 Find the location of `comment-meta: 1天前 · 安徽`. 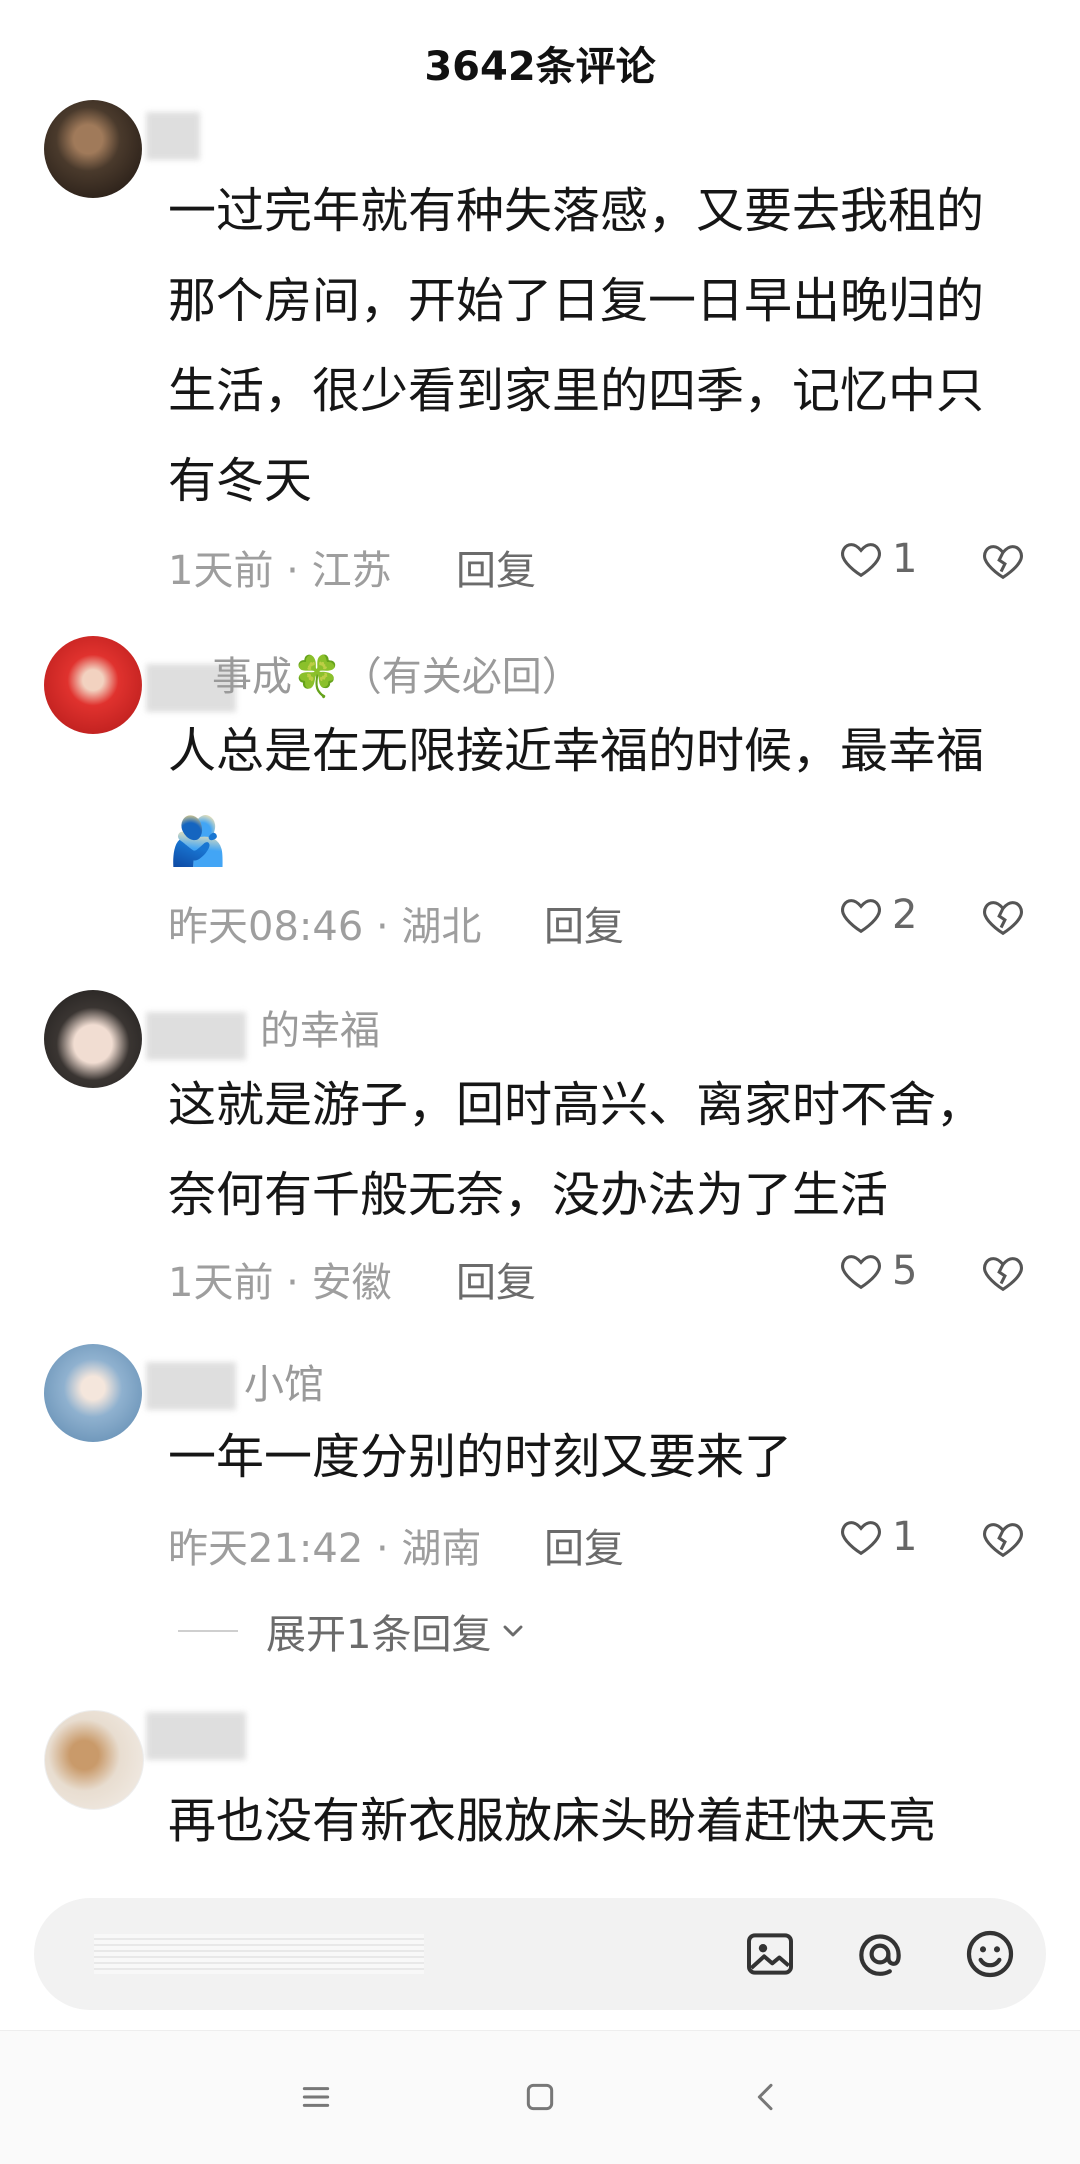

comment-meta: 1天前 · 安徽 is located at coordinates (280, 1283).